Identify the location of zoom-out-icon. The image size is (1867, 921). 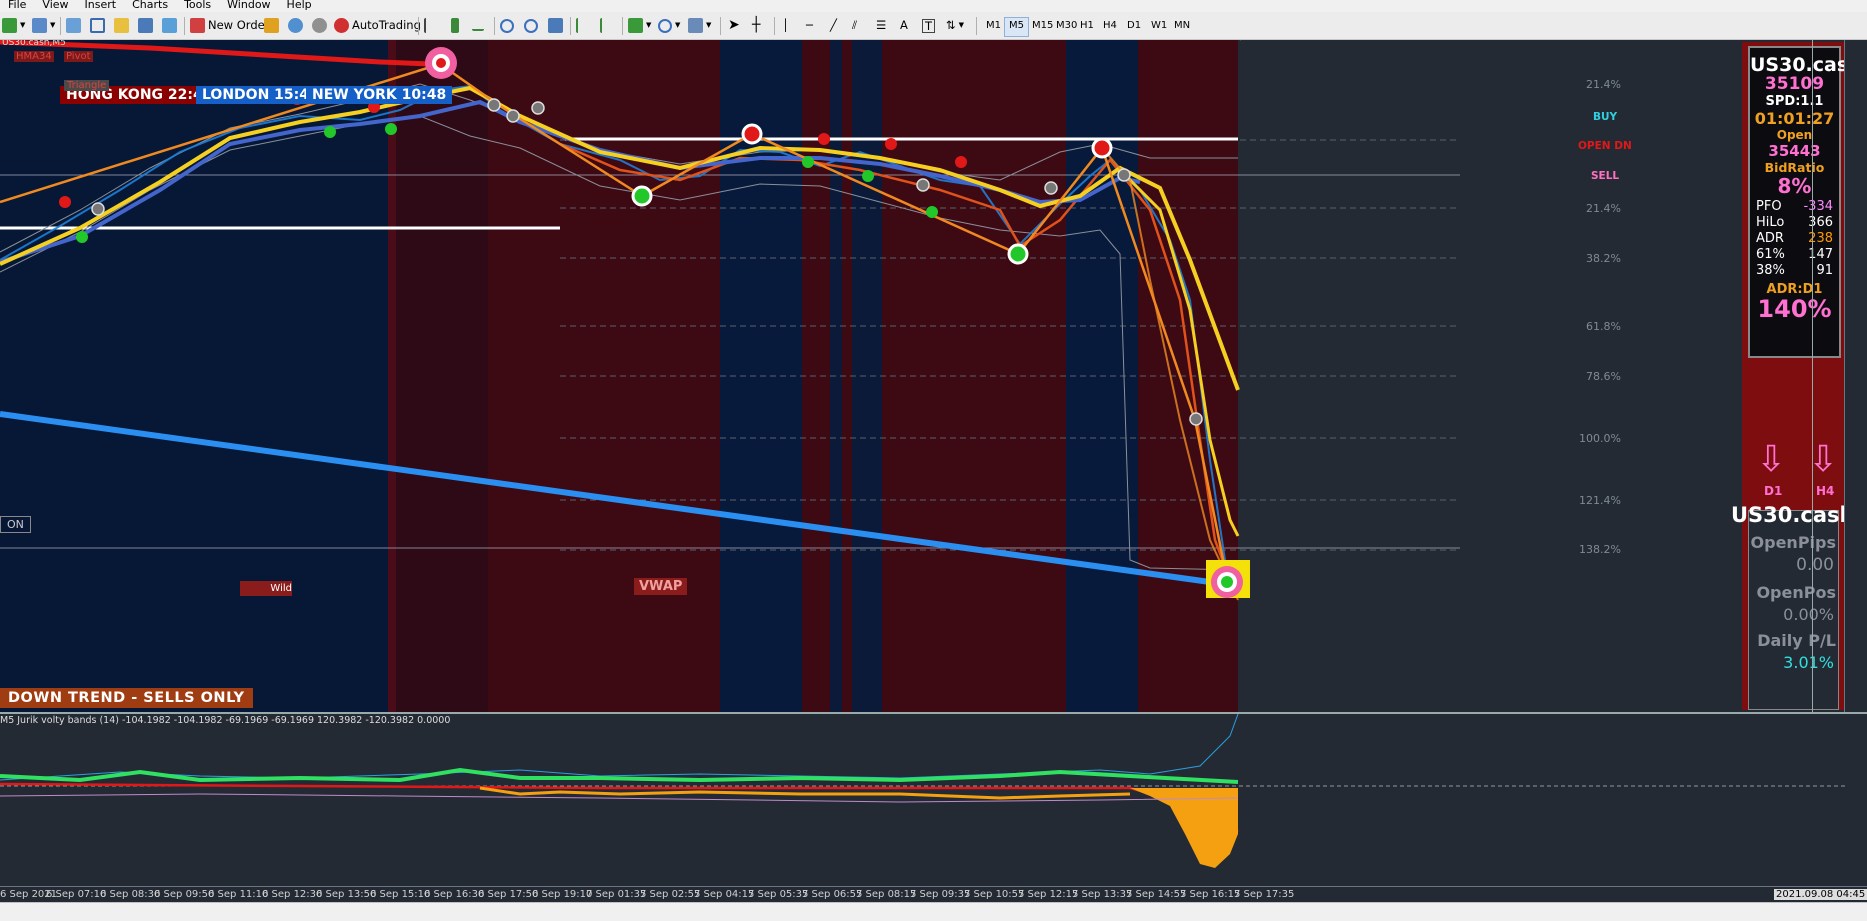
(531, 25).